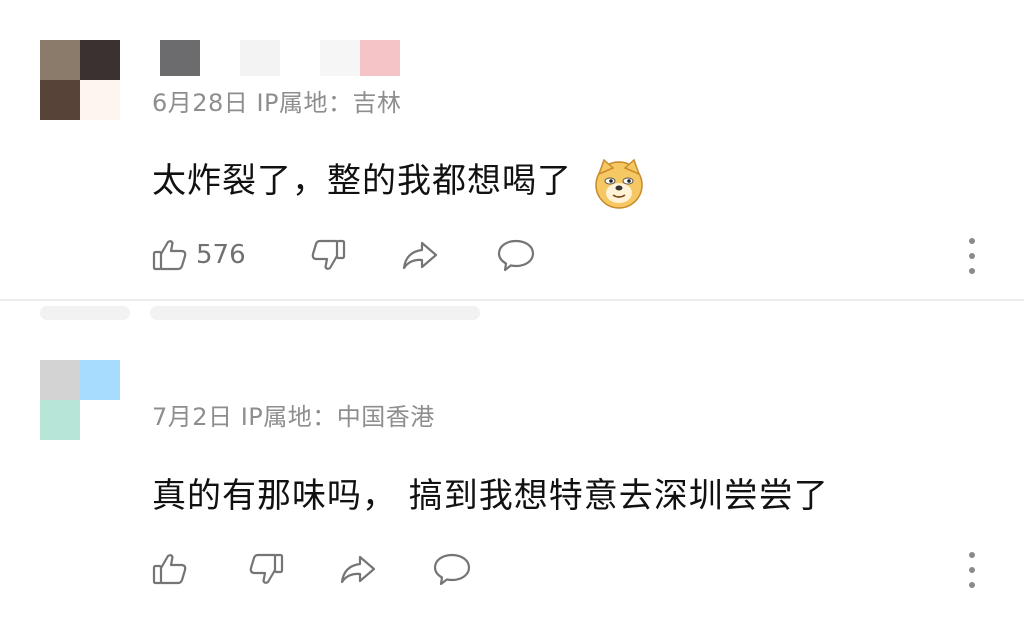 This screenshot has width=1024, height=617. I want to click on comment-text: 真的有那味吗， 搞到我想特意去深圳尝尝了, so click(490, 496).